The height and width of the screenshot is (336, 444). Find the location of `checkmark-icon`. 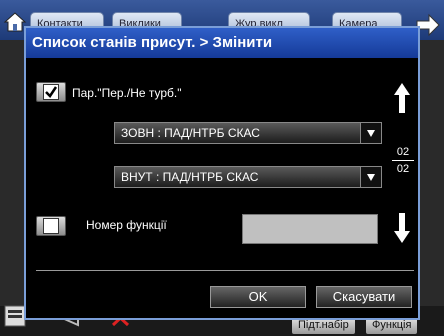

checkmark-icon is located at coordinates (51, 92).